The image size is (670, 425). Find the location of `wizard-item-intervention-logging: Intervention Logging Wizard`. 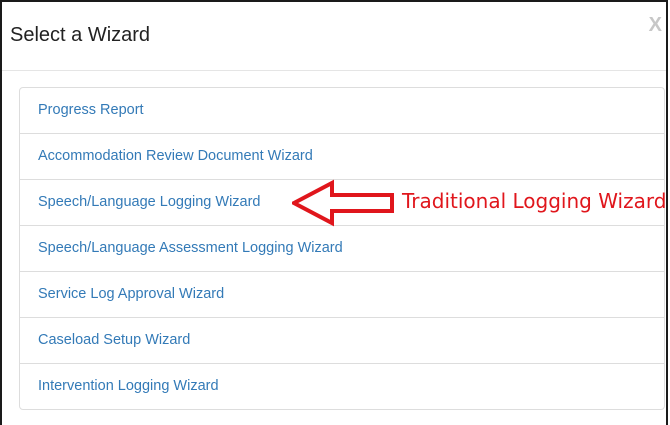

wizard-item-intervention-logging: Intervention Logging Wizard is located at coordinates (342, 386).